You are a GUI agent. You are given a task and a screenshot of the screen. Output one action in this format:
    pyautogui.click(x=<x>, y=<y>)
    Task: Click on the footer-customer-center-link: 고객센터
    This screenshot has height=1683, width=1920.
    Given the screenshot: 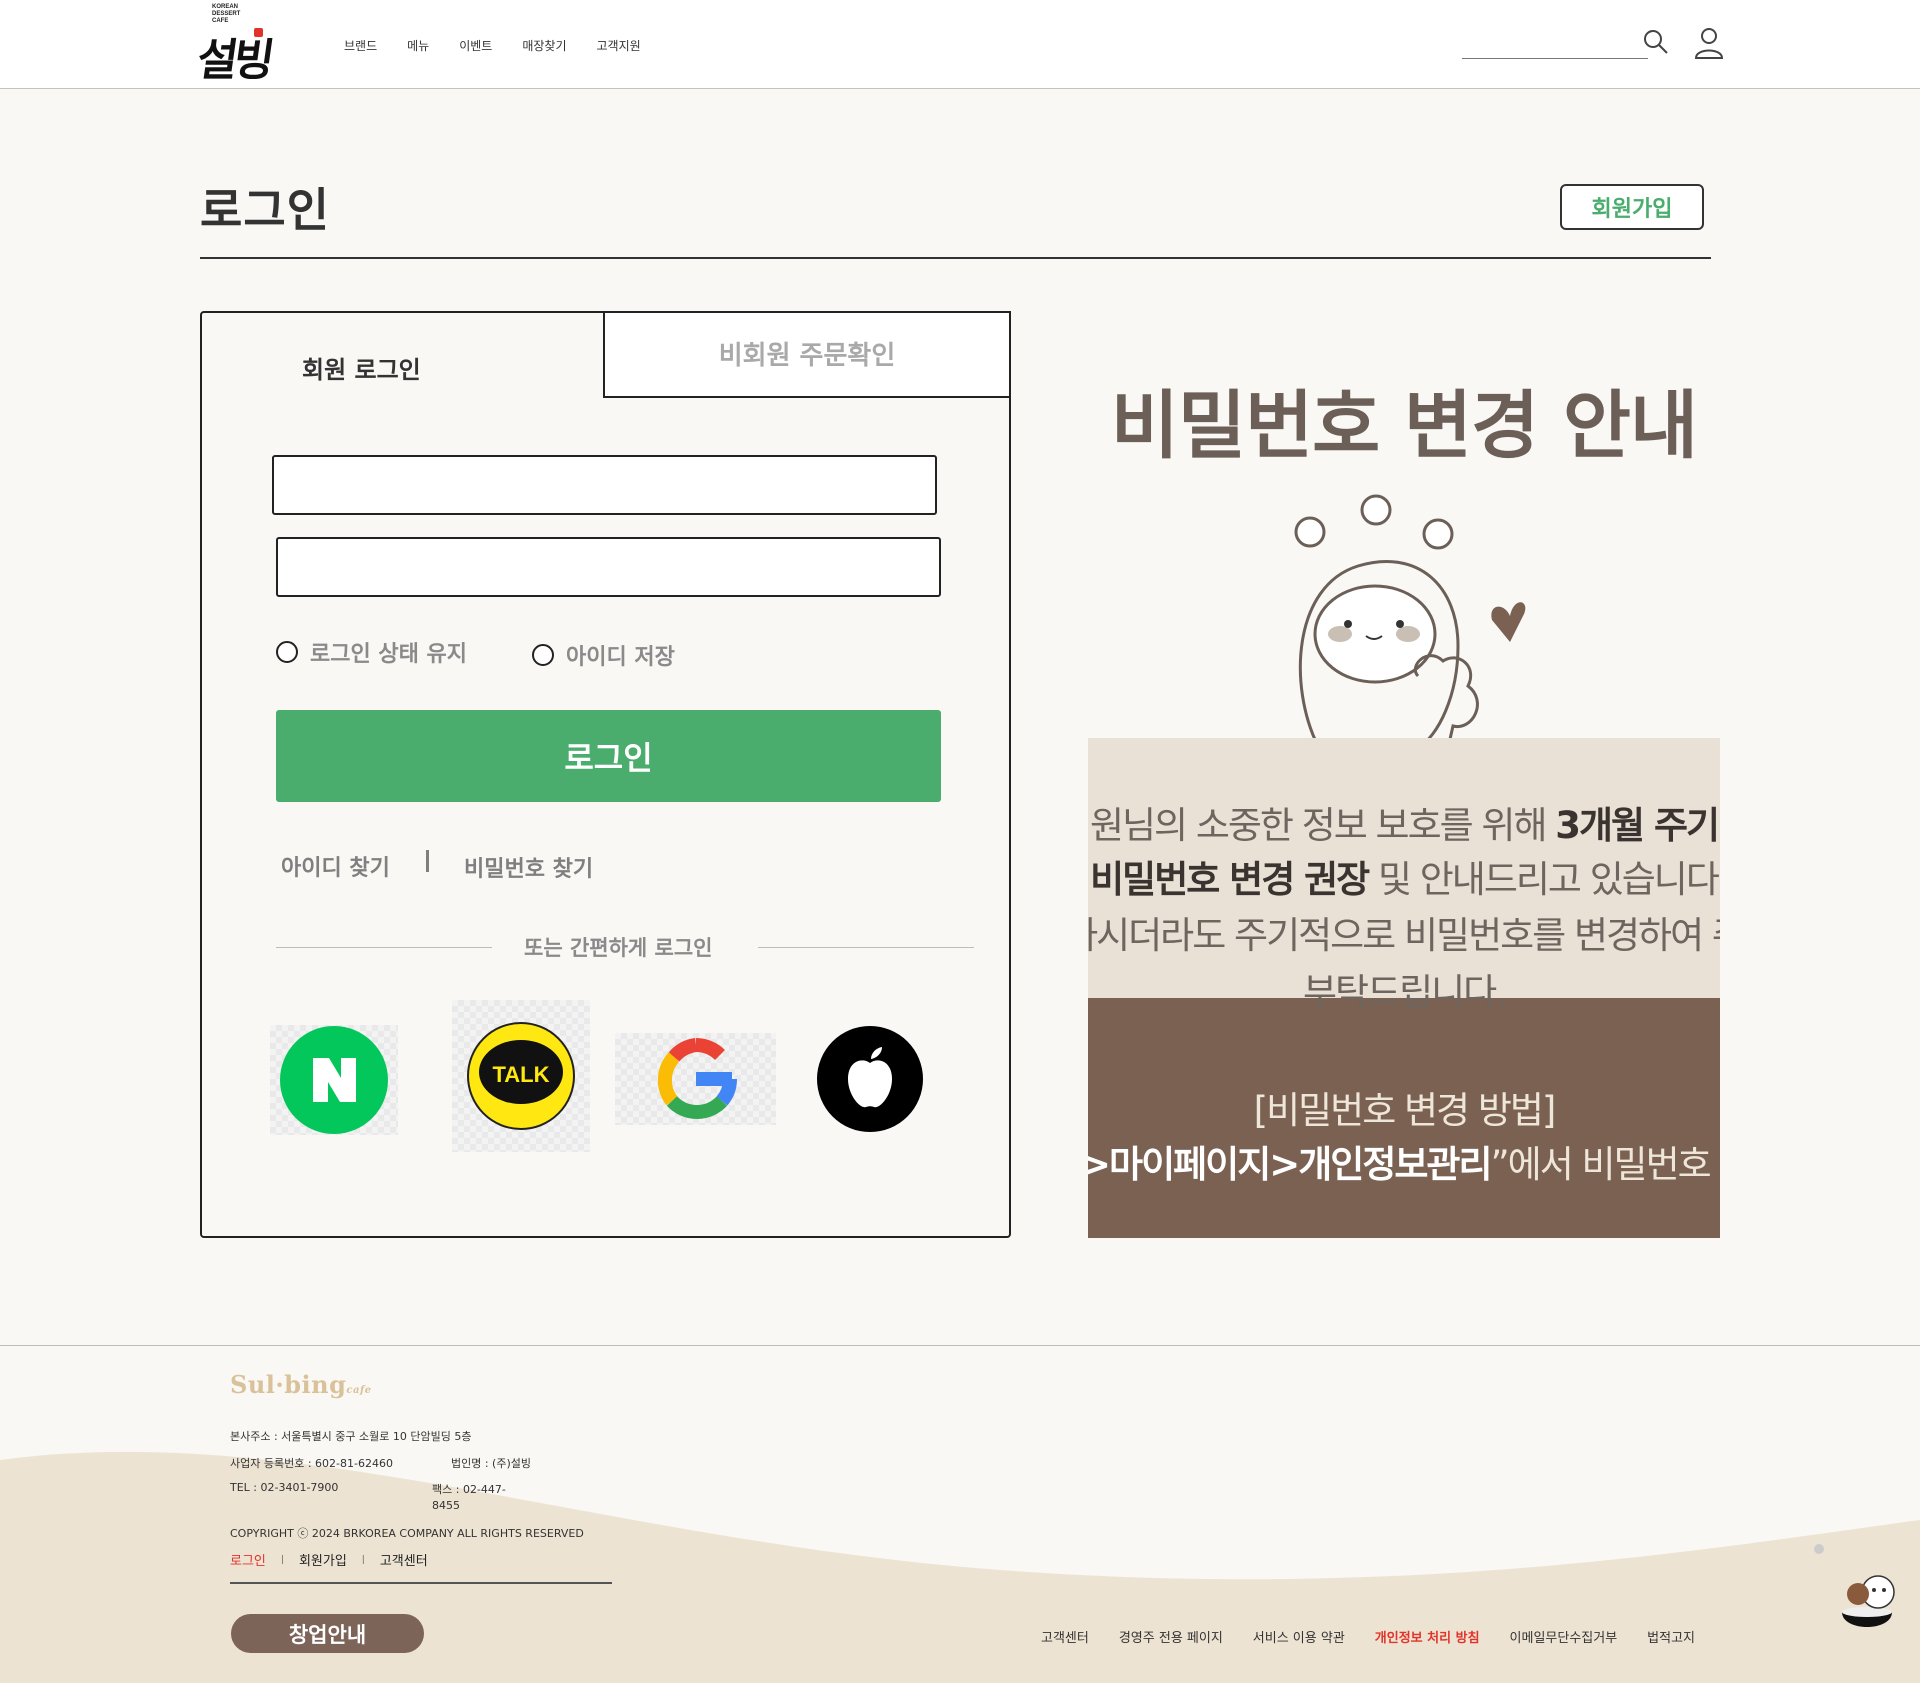 What is the action you would take?
    pyautogui.click(x=1065, y=1636)
    